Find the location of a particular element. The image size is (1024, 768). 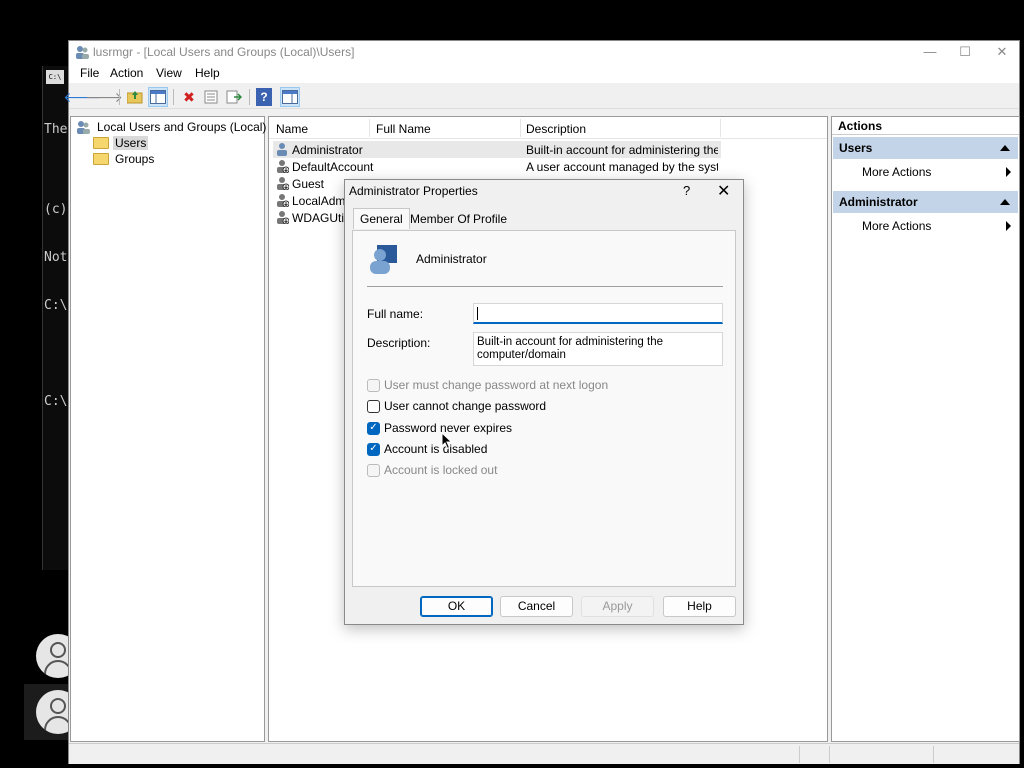

console-text: The (c) Not C:\ C:\ is located at coordinates (55, 258).